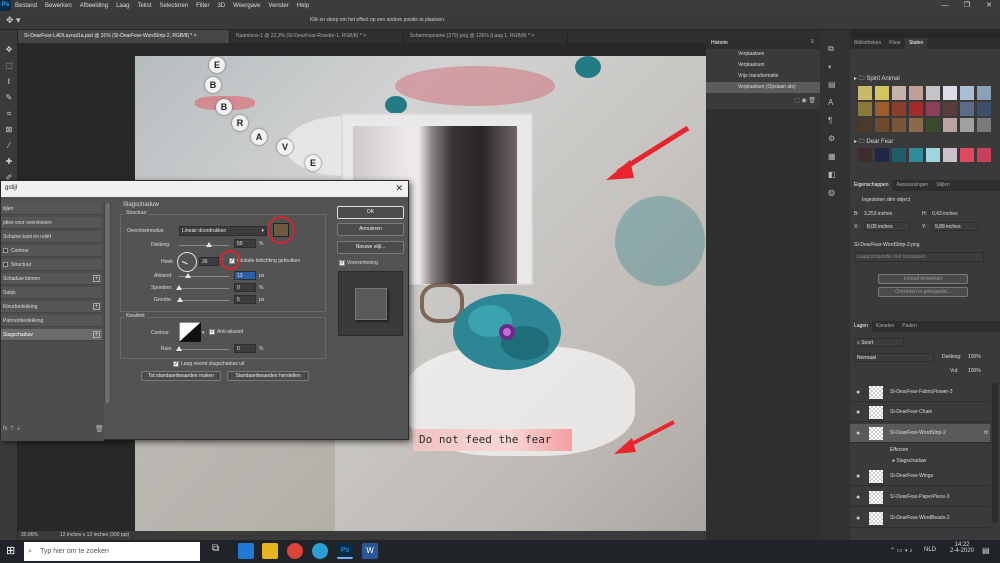 Image resolution: width=1000 pixels, height=563 pixels. I want to click on tab-properties: Eigenschappen, so click(871, 185).